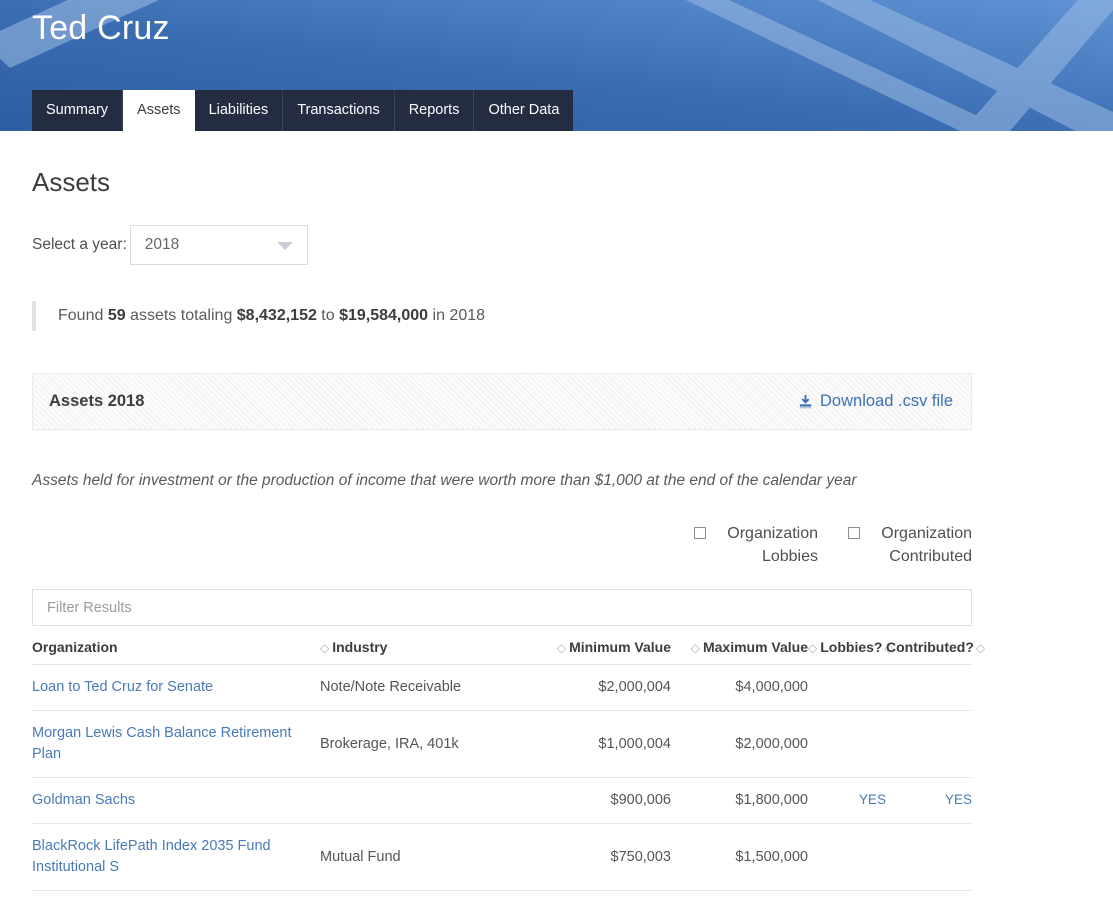  Describe the element at coordinates (276, 316) in the screenshot. I see `summary-min-total: $8,432,152` at that location.